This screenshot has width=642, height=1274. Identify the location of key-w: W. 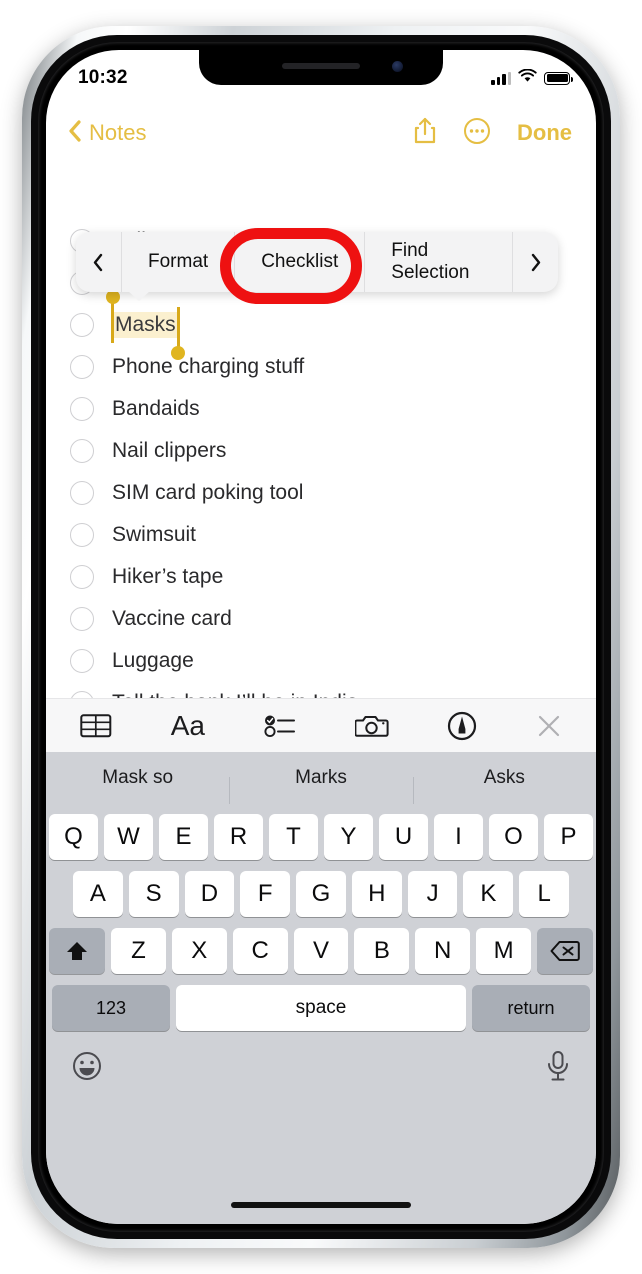
(128, 837).